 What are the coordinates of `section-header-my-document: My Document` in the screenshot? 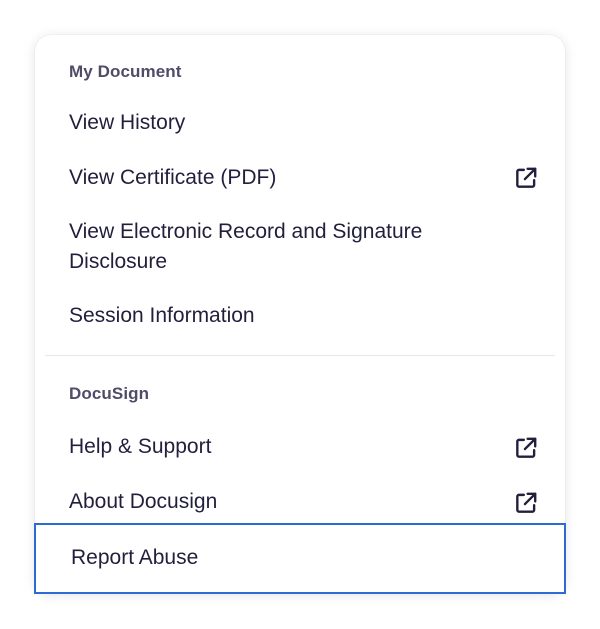 It's located at (125, 71).